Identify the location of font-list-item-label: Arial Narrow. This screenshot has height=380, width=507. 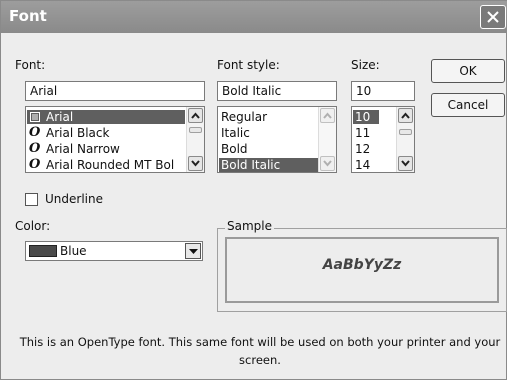
(83, 149).